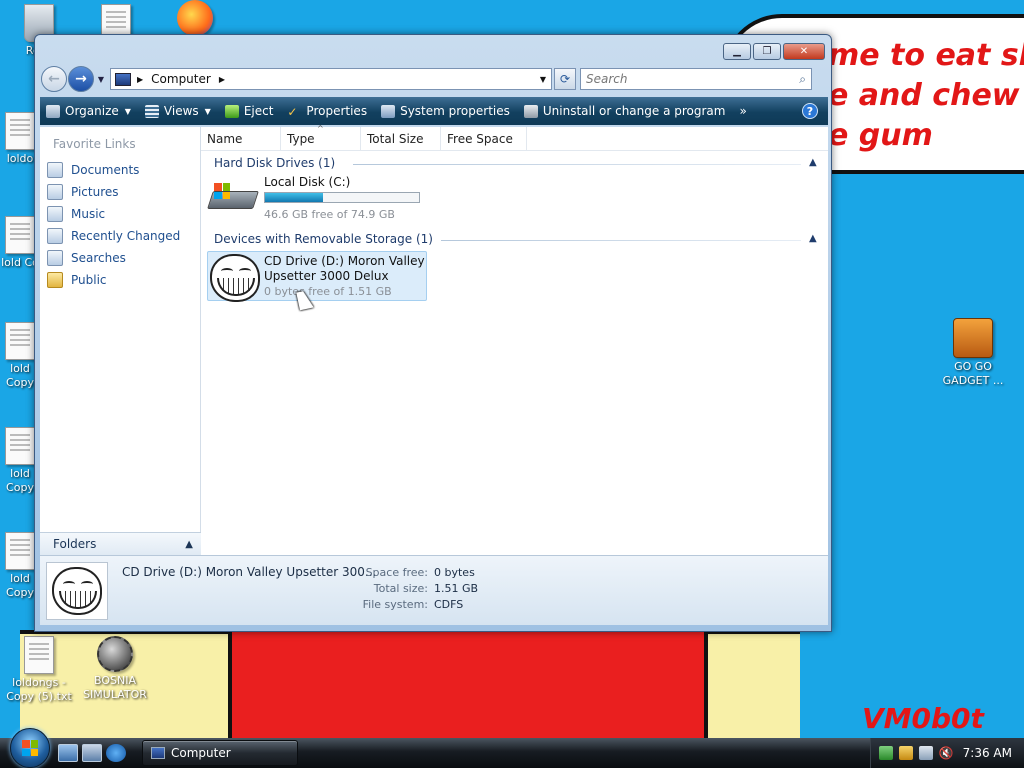  I want to click on favorite-link-public: Public, so click(120, 280).